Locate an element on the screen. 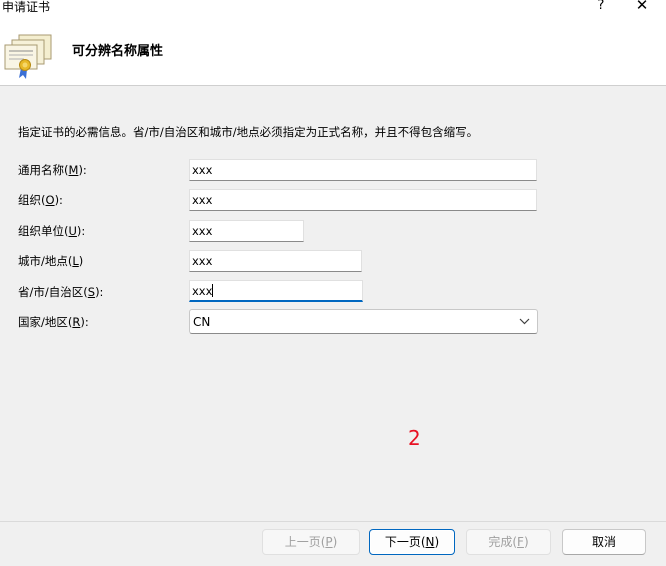  chevron-down-icon is located at coordinates (524, 321).